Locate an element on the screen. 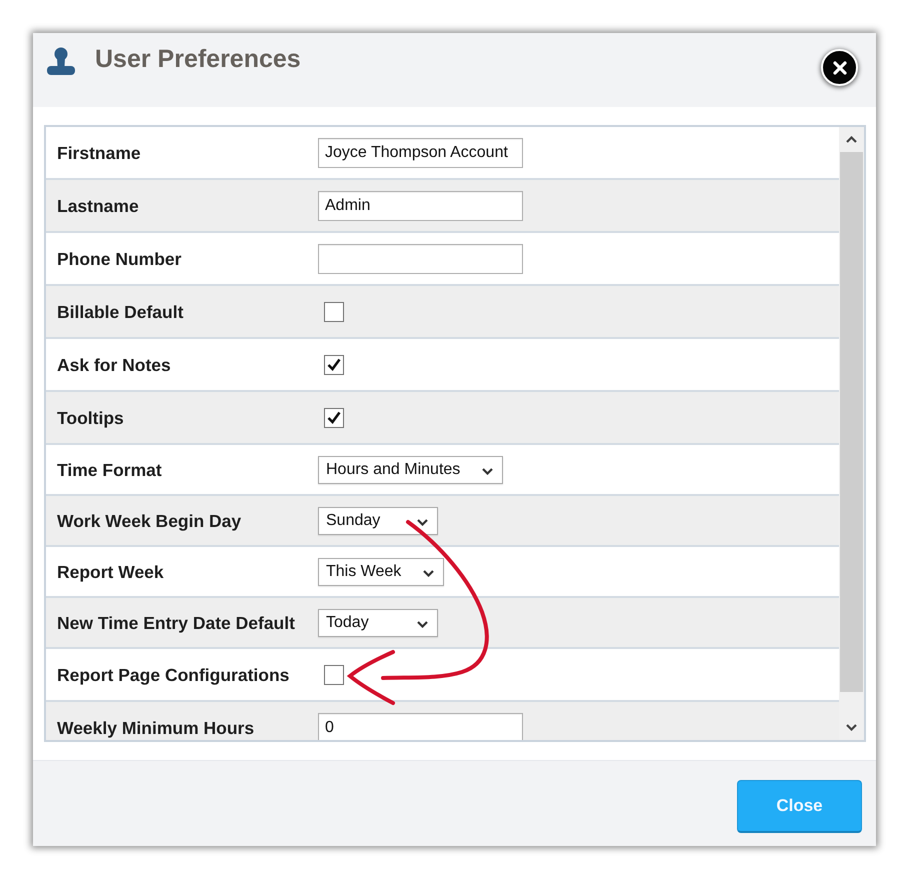 This screenshot has height=880, width=909. dialog-title: User Preferences is located at coordinates (198, 59).